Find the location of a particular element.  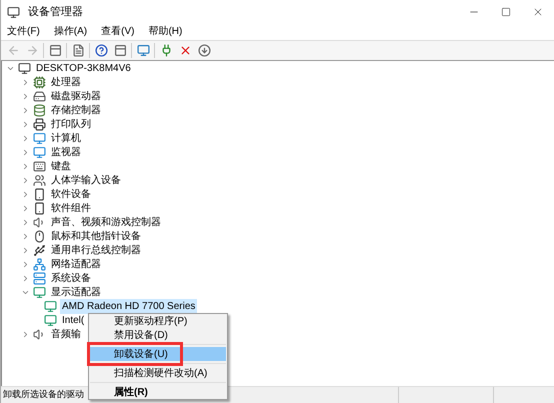

tree-item: 通用串行总线控制器 is located at coordinates (96, 250).